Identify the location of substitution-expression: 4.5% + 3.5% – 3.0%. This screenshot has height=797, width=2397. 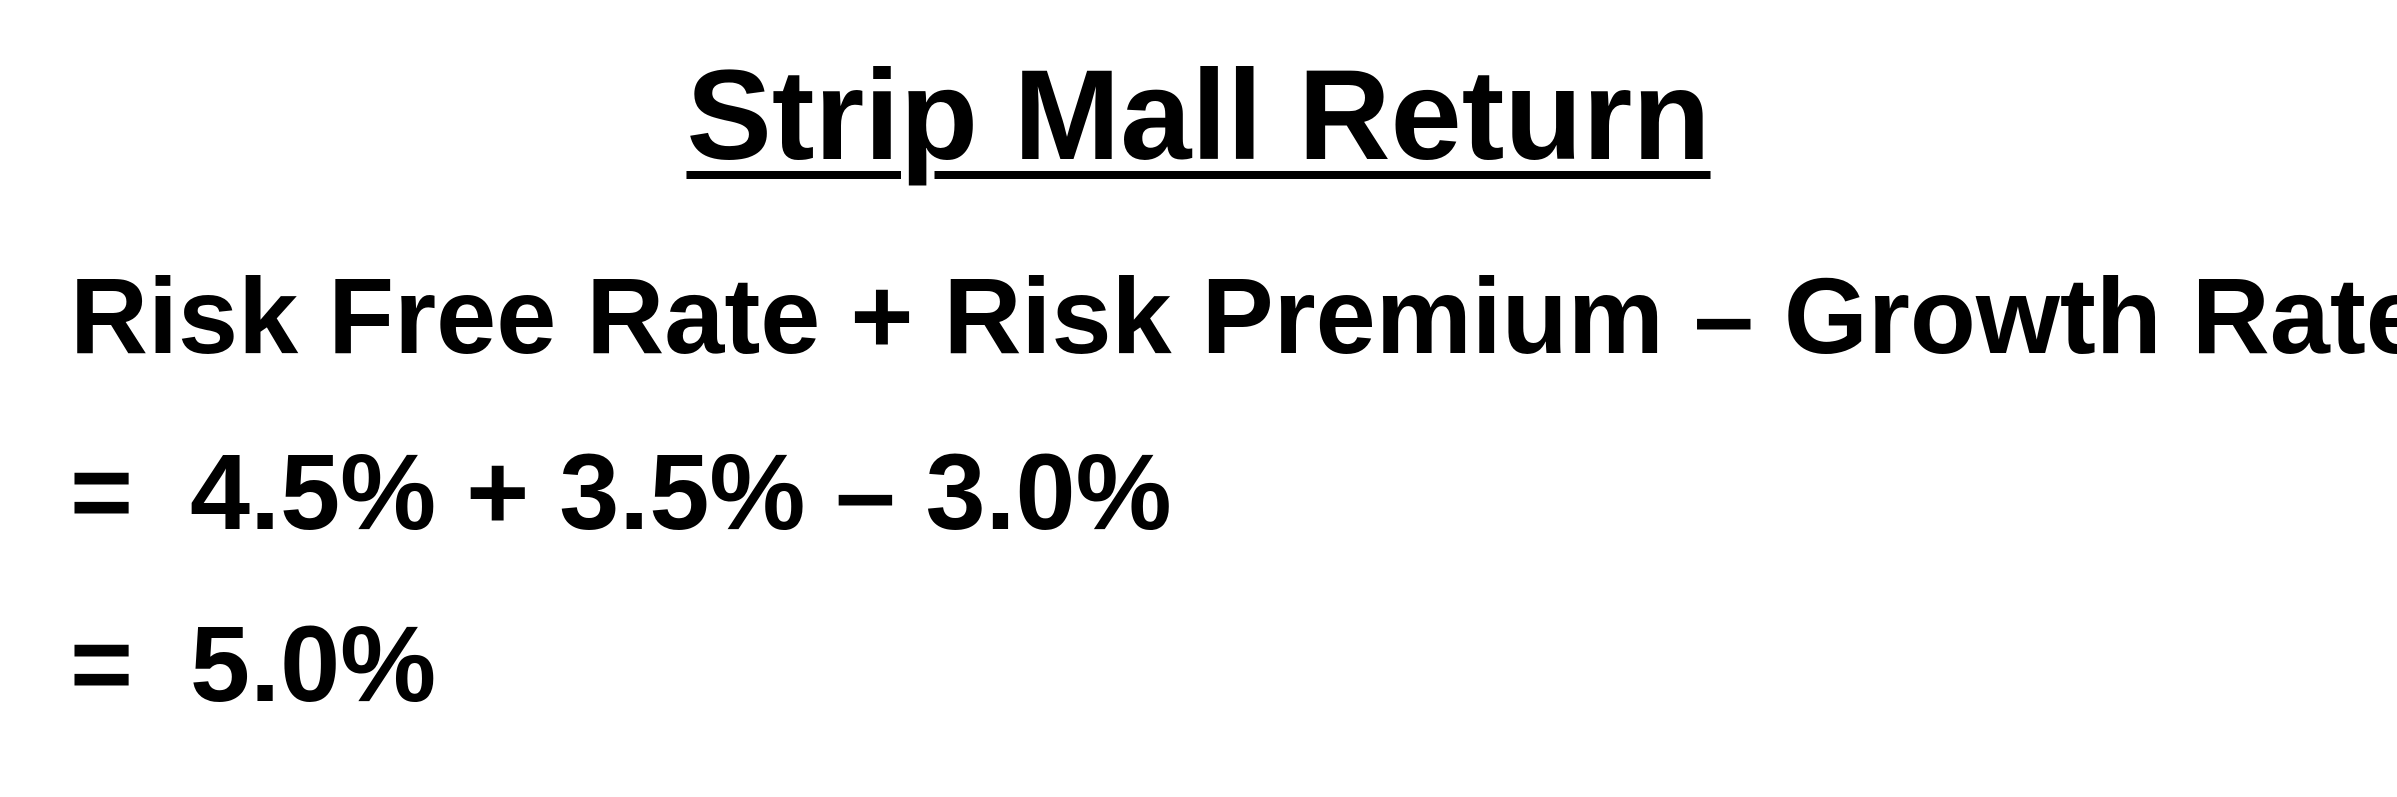
(681, 491).